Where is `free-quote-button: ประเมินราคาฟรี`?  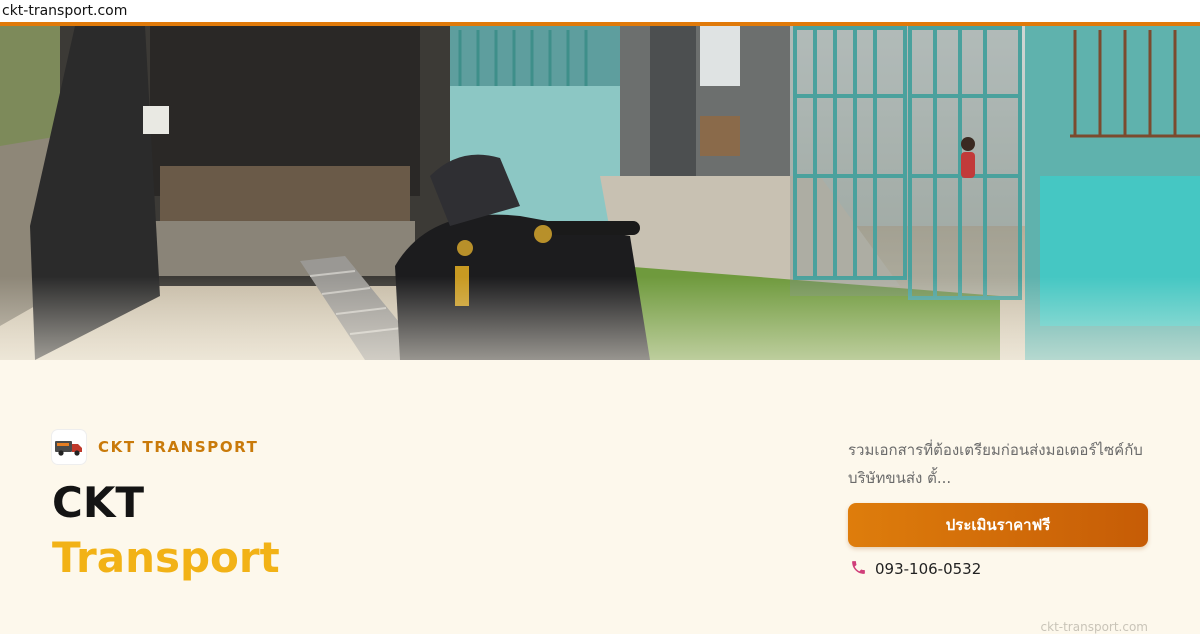
free-quote-button: ประเมินราคาฟรี is located at coordinates (998, 525).